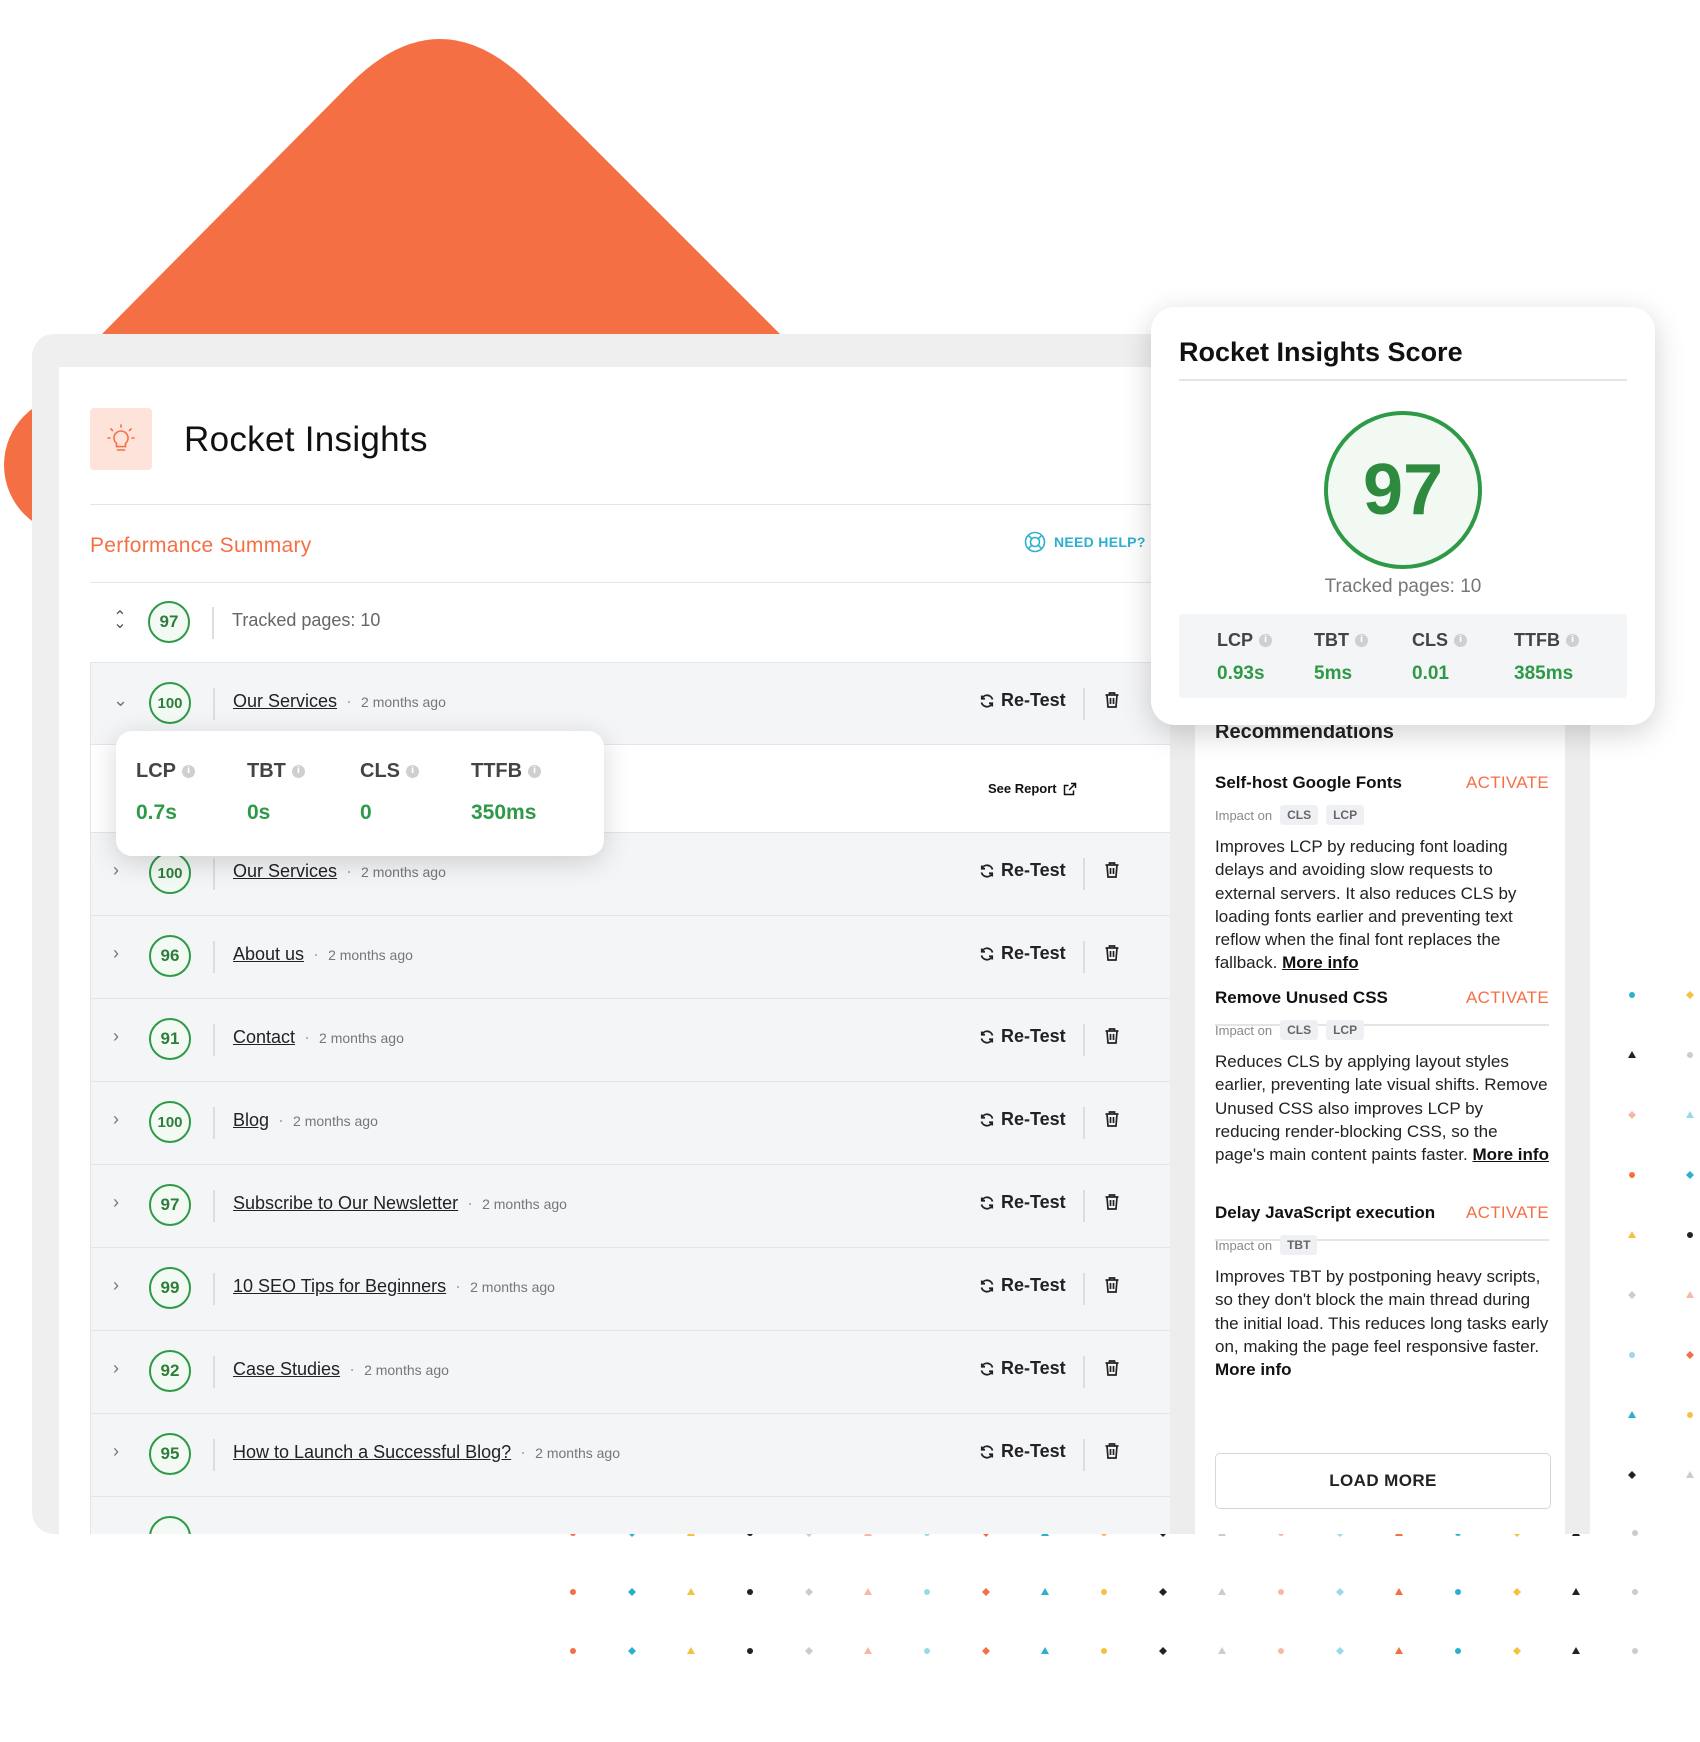  What do you see at coordinates (1244, 657) in the screenshot?
I see `metric-lcp: LCP i 0.93s` at bounding box center [1244, 657].